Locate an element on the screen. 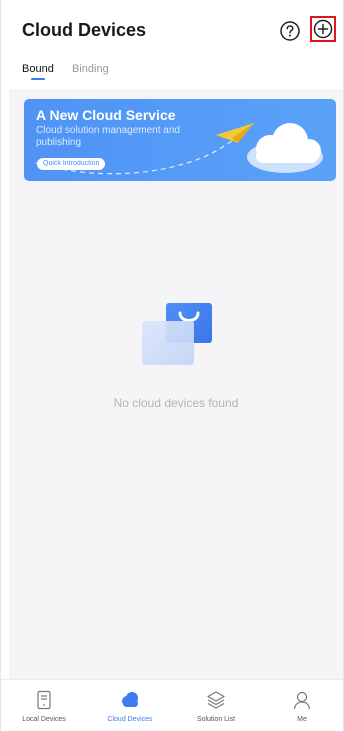  tab-binding: Binding is located at coordinates (90, 69).